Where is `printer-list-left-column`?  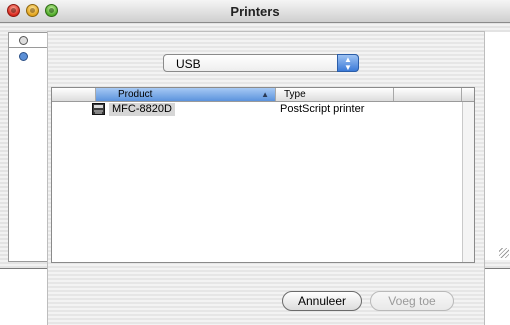
printer-list-left-column is located at coordinates (28, 147).